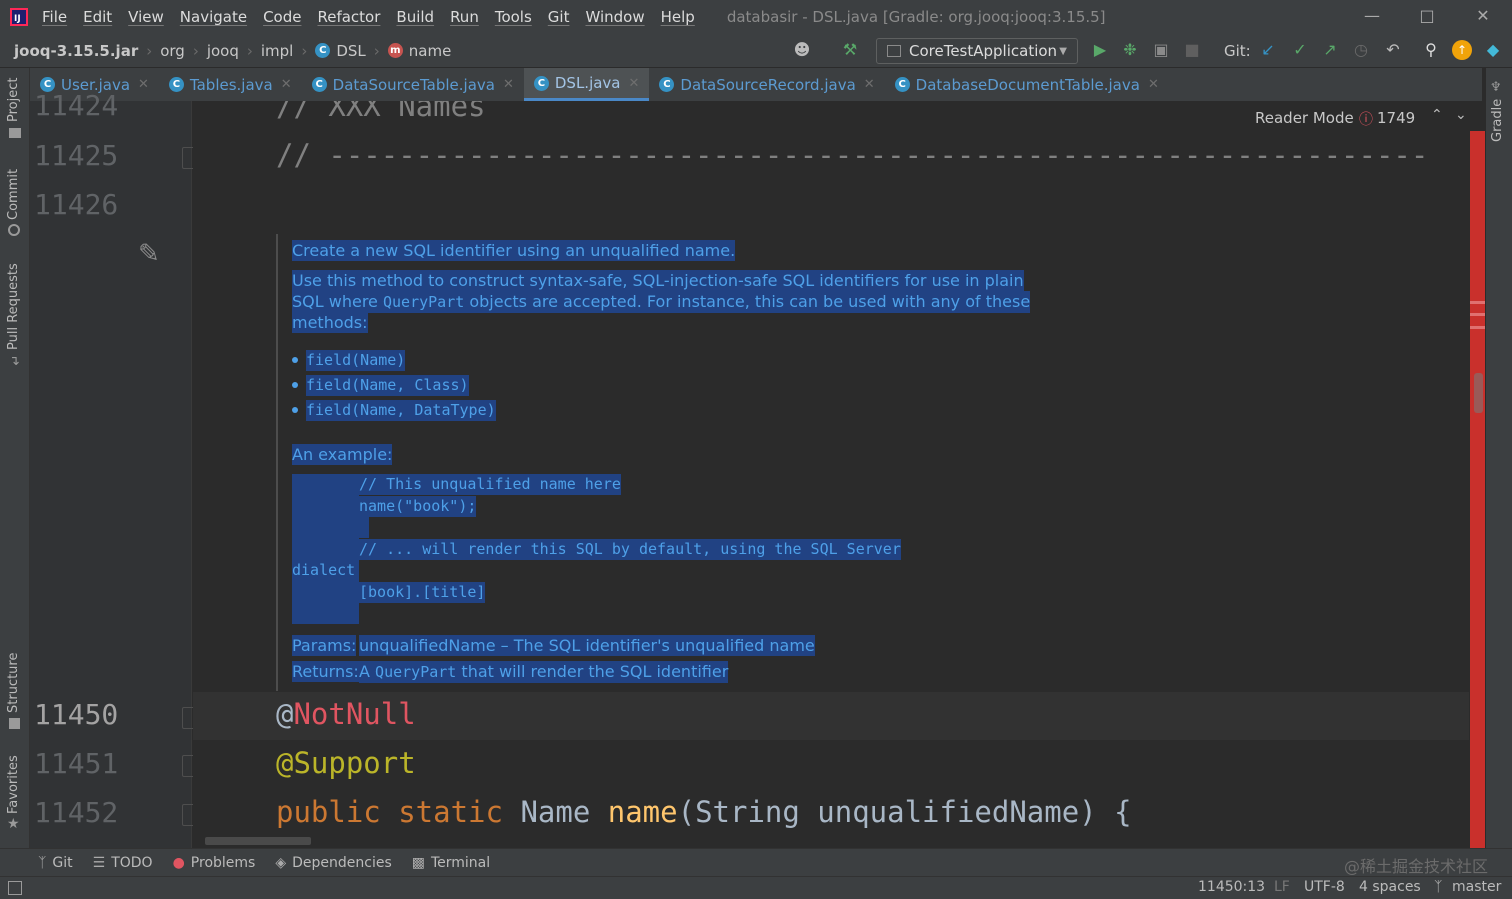  Describe the element at coordinates (586, 84) in the screenshot. I see `tab-dsl-java: C DSL.java ✕` at that location.